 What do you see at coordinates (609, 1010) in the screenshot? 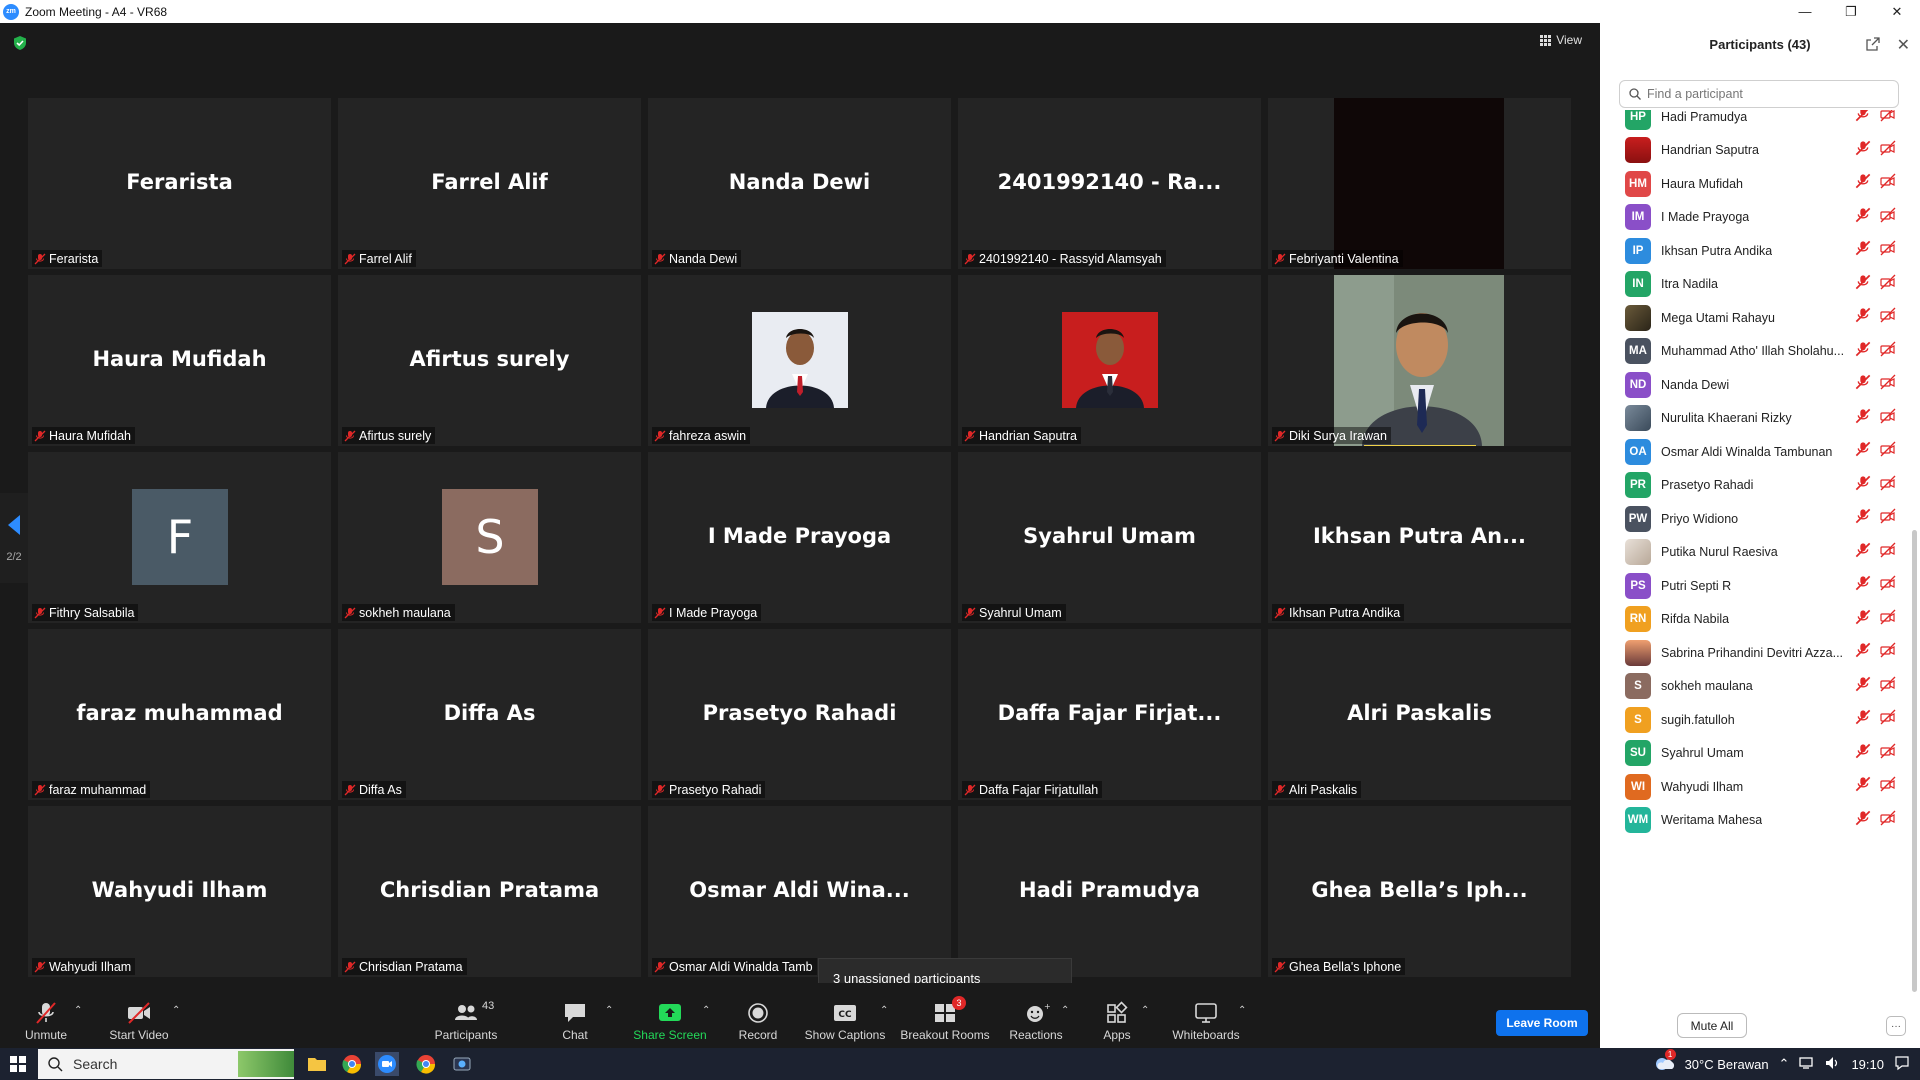
I see `chat-options-caret-icon: ⌃` at bounding box center [609, 1010].